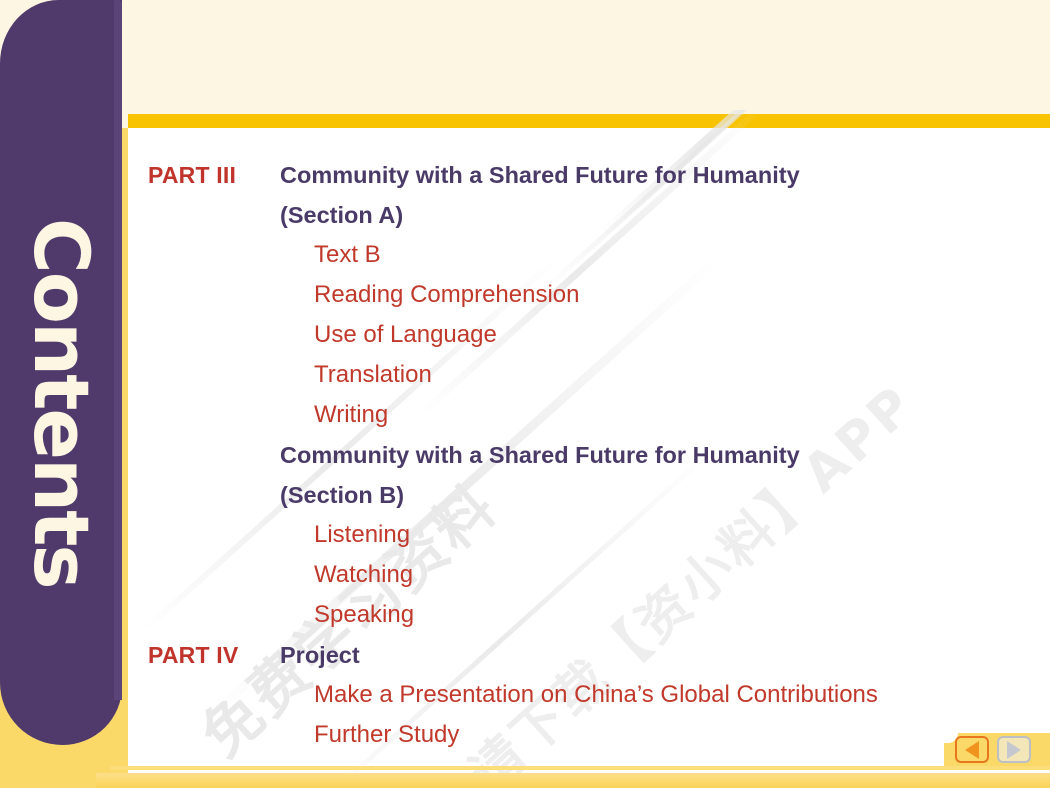  Describe the element at coordinates (681, 415) in the screenshot. I see `toc-item: Writing` at that location.